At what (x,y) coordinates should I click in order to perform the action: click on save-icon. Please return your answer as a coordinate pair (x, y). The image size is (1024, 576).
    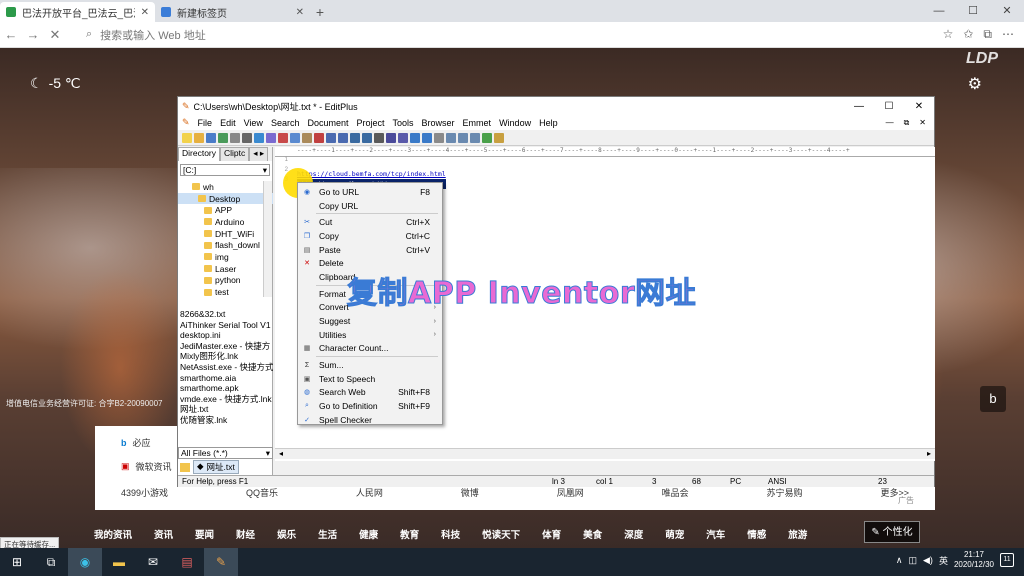
    Looking at the image, I should click on (211, 137).